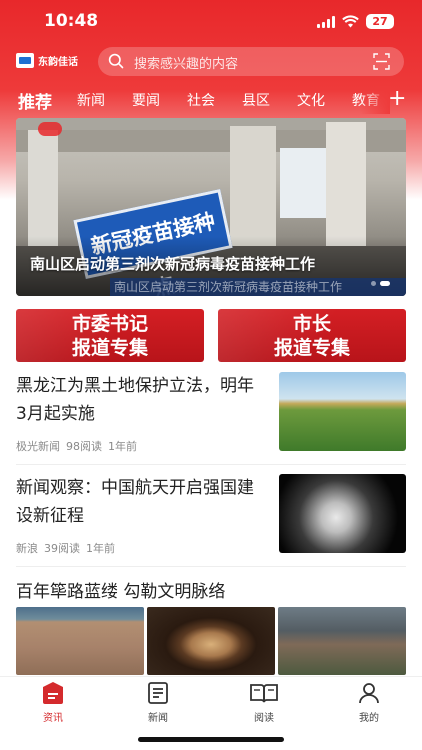  Describe the element at coordinates (311, 100) in the screenshot. I see `tab-culture: 文化` at that location.